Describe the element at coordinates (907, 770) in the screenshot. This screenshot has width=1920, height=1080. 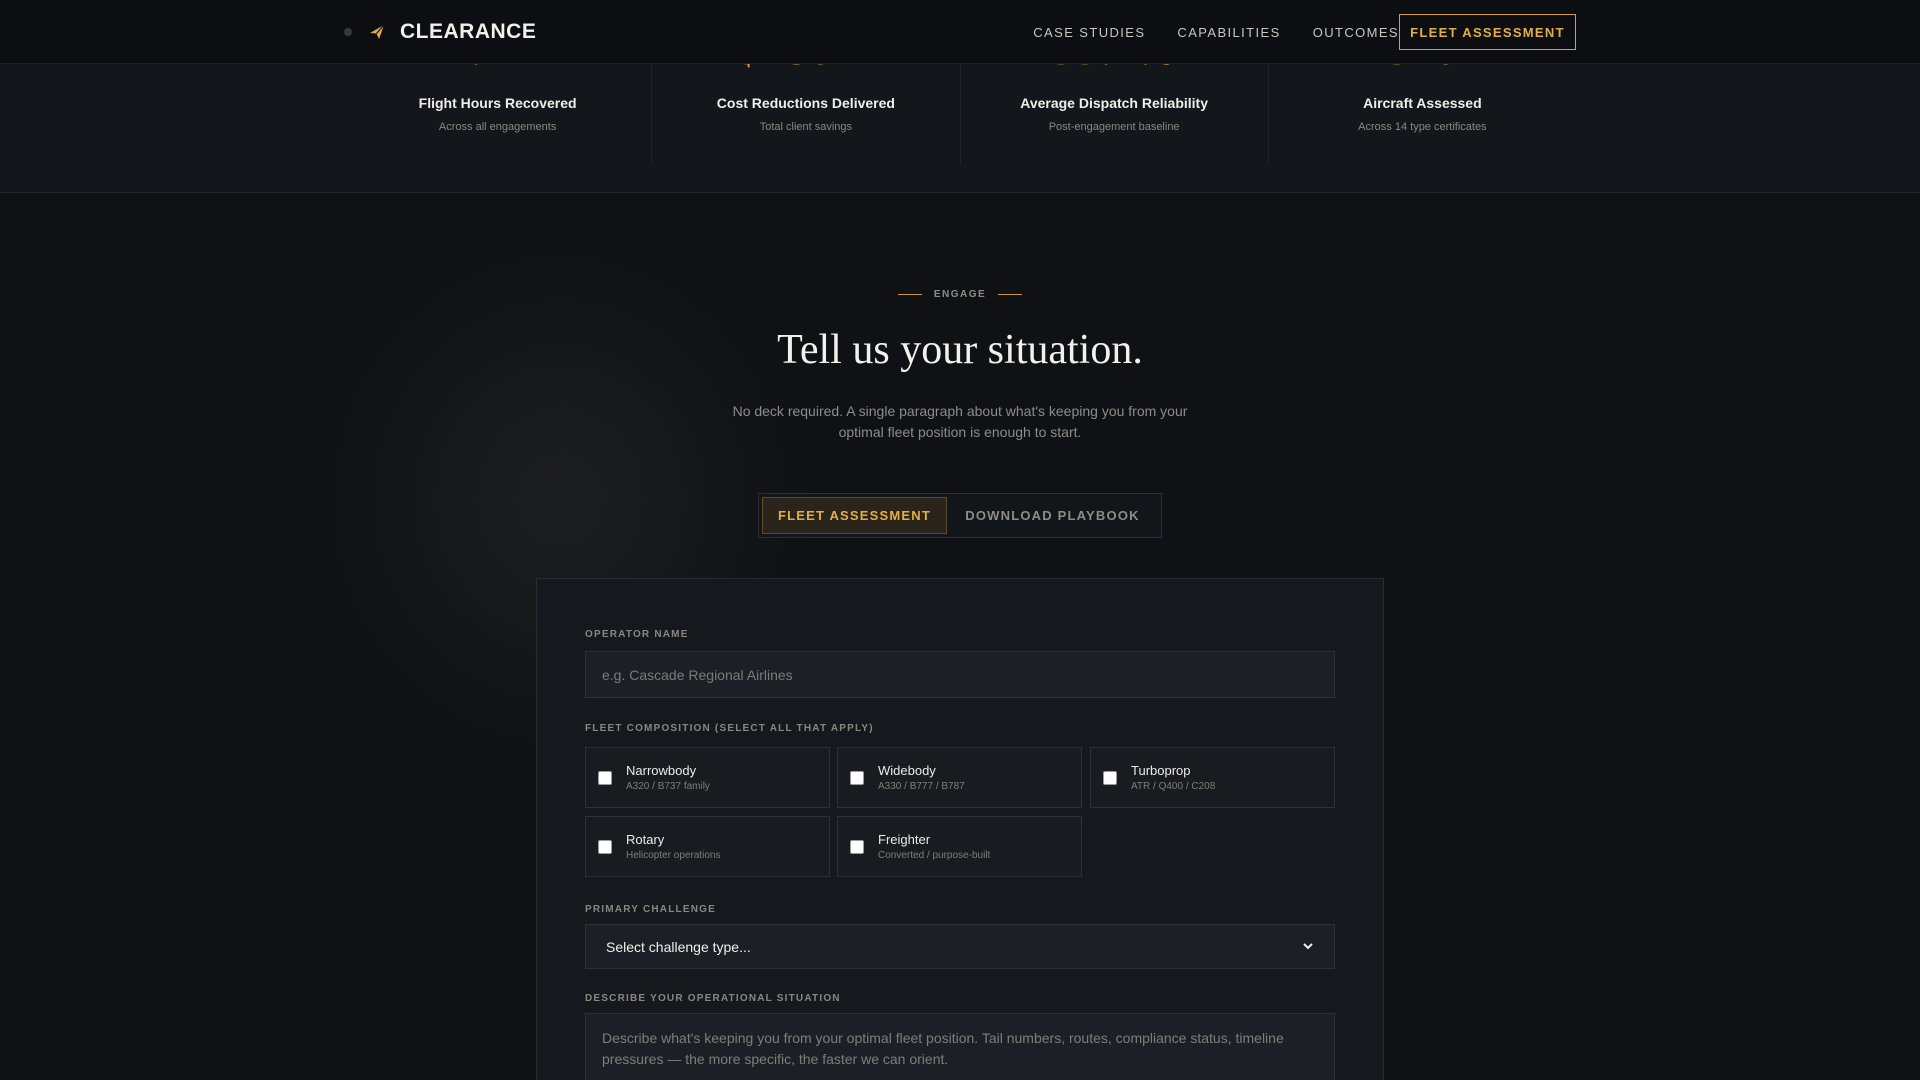
I see `option-title: Widebody` at that location.